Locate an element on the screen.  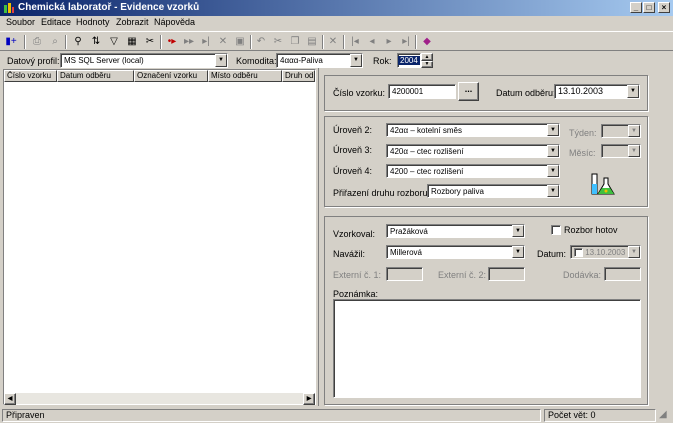
weighed-label: Navážil: is located at coordinates (349, 254).